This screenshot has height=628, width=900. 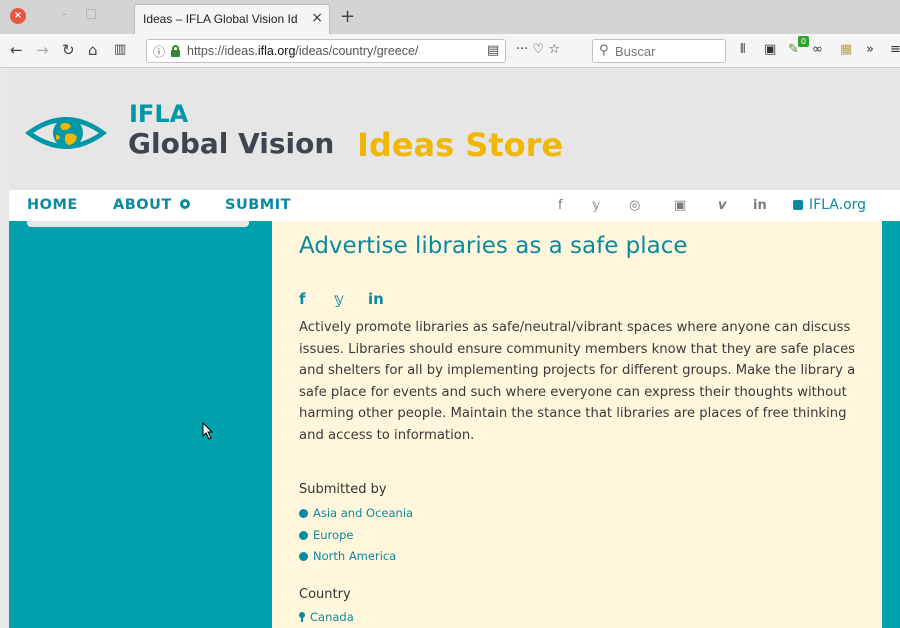 What do you see at coordinates (450, 17) in the screenshot?
I see `browser-titlebar: × – Ideas – IFLA Global Vision Id × +` at bounding box center [450, 17].